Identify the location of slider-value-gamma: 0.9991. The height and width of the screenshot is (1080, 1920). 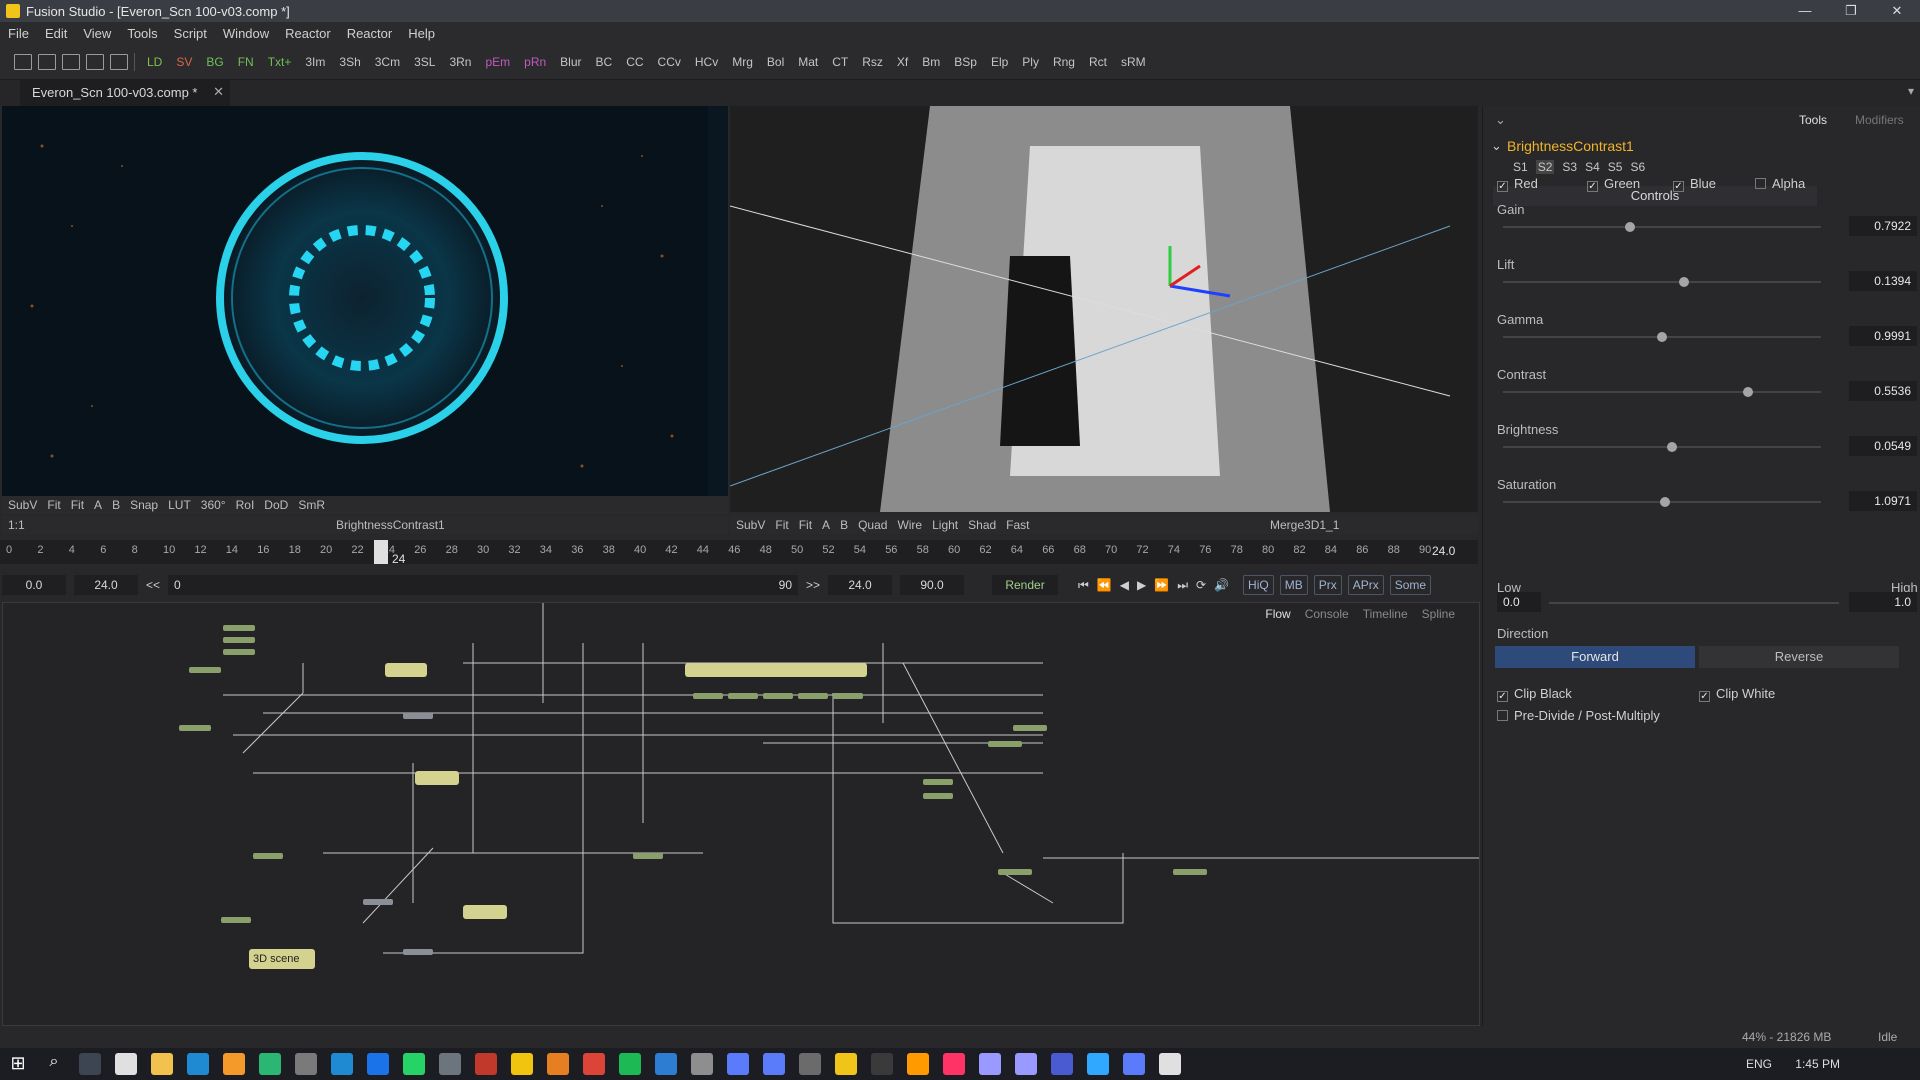
(1883, 336).